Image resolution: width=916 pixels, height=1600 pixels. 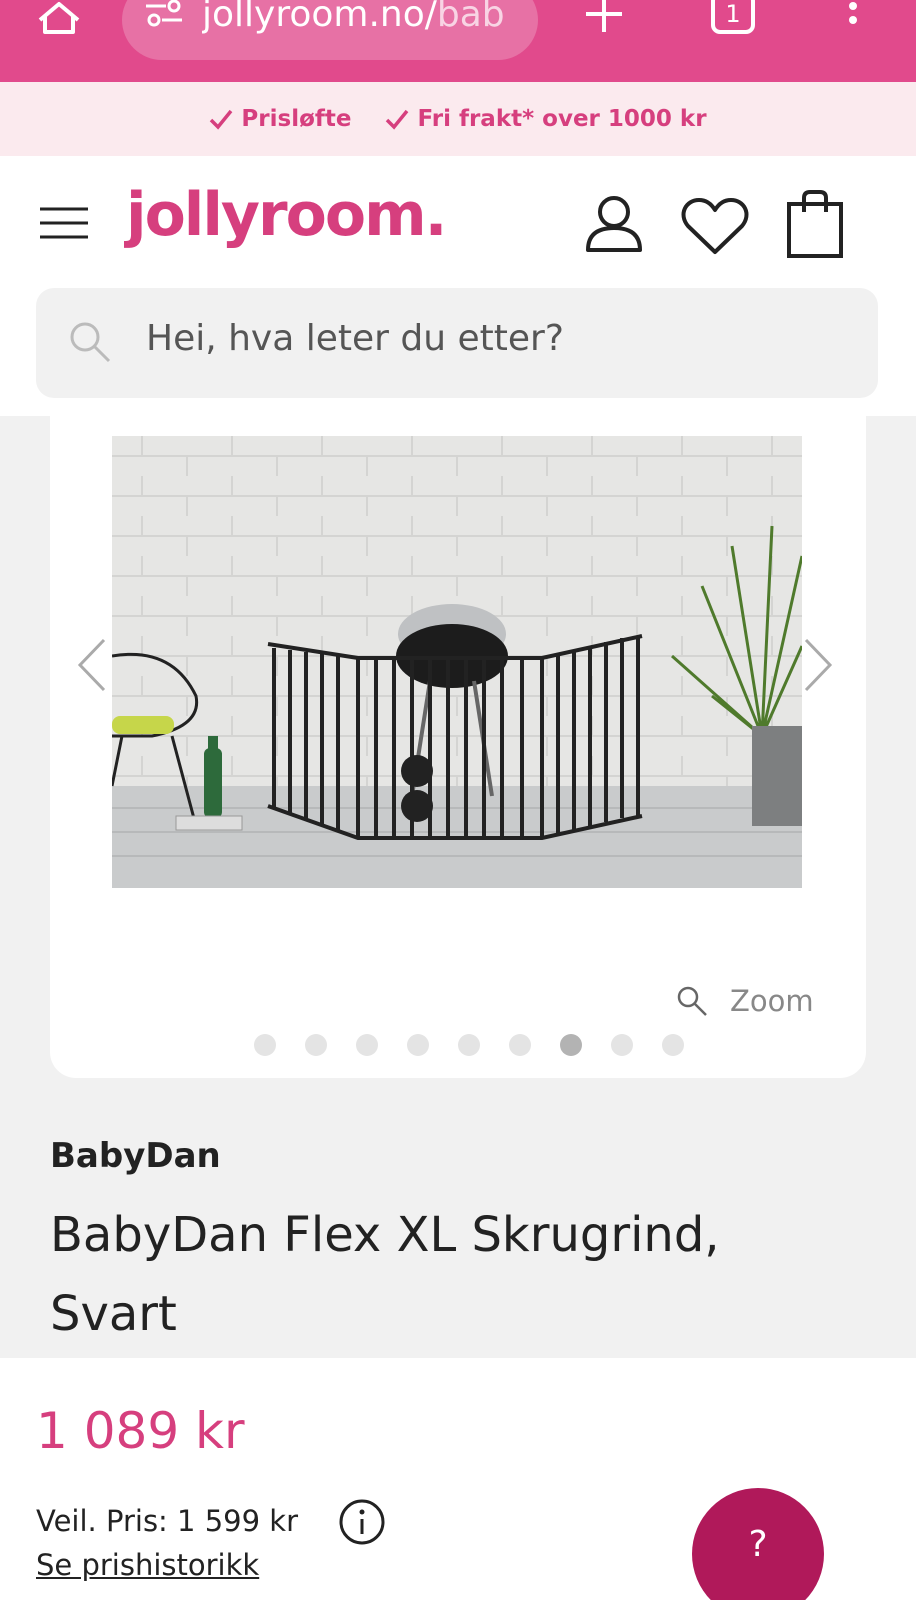 I want to click on tab-count: 1, so click(x=732, y=14).